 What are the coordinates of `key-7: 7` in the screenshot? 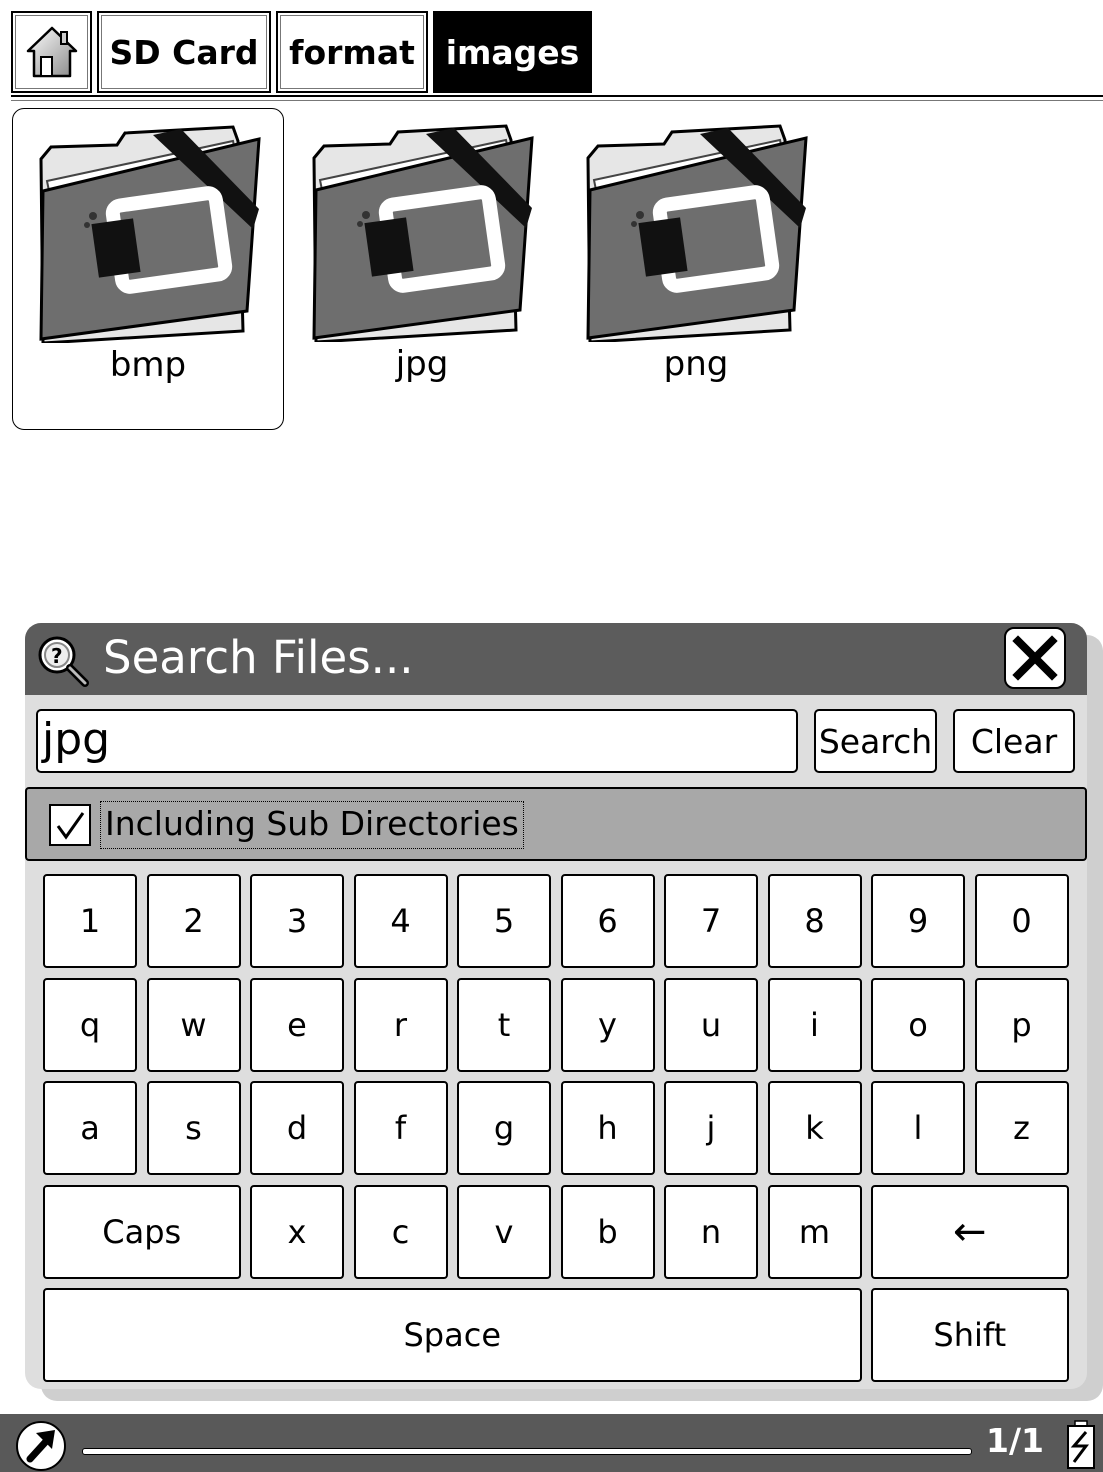 It's located at (711, 921).